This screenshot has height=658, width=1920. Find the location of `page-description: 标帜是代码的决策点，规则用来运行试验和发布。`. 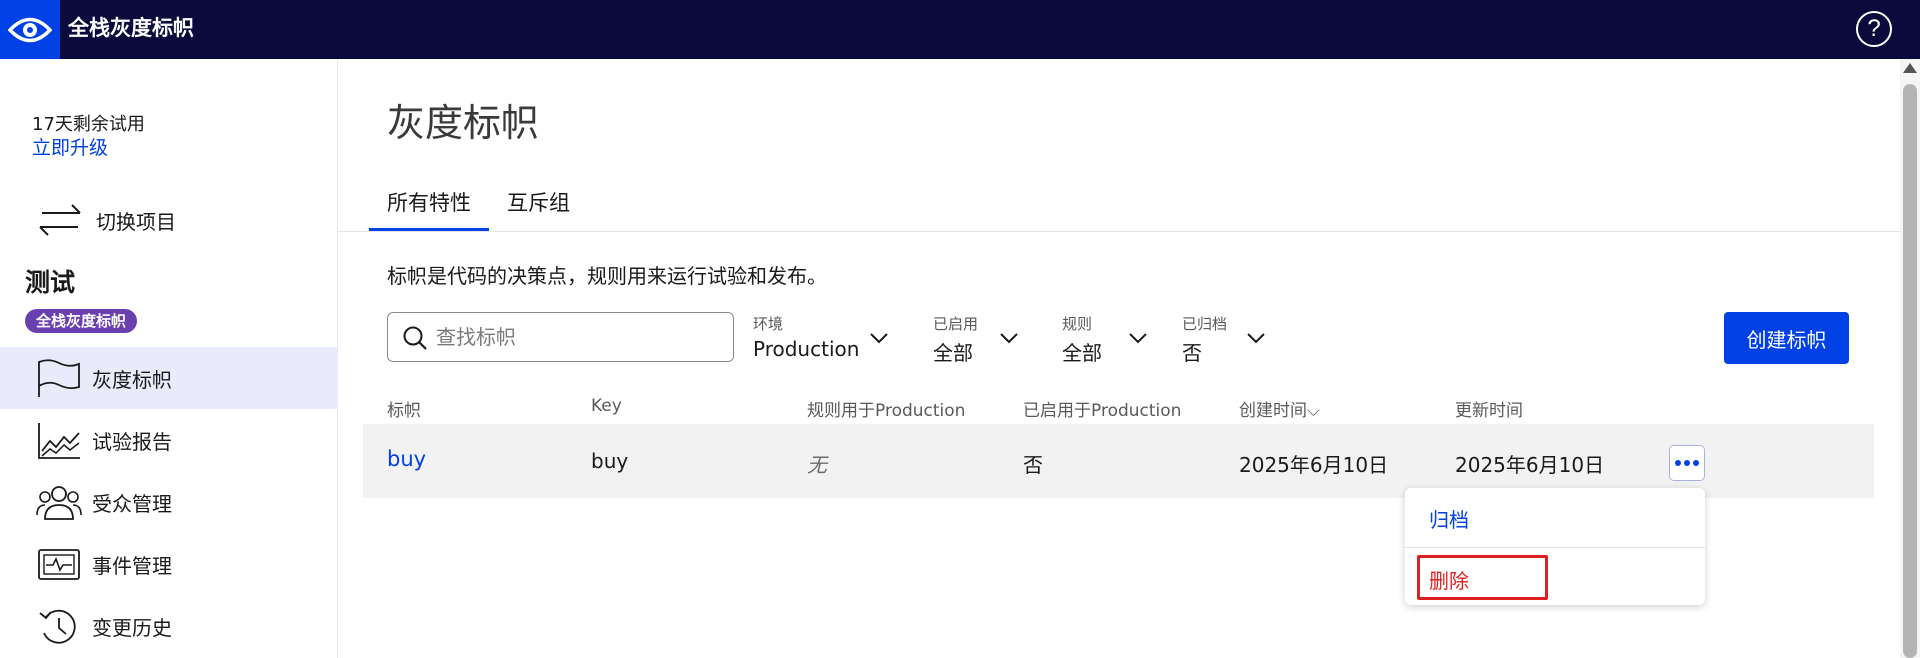

page-description: 标帜是代码的决策点，规则用来运行试验和发布。 is located at coordinates (607, 276).